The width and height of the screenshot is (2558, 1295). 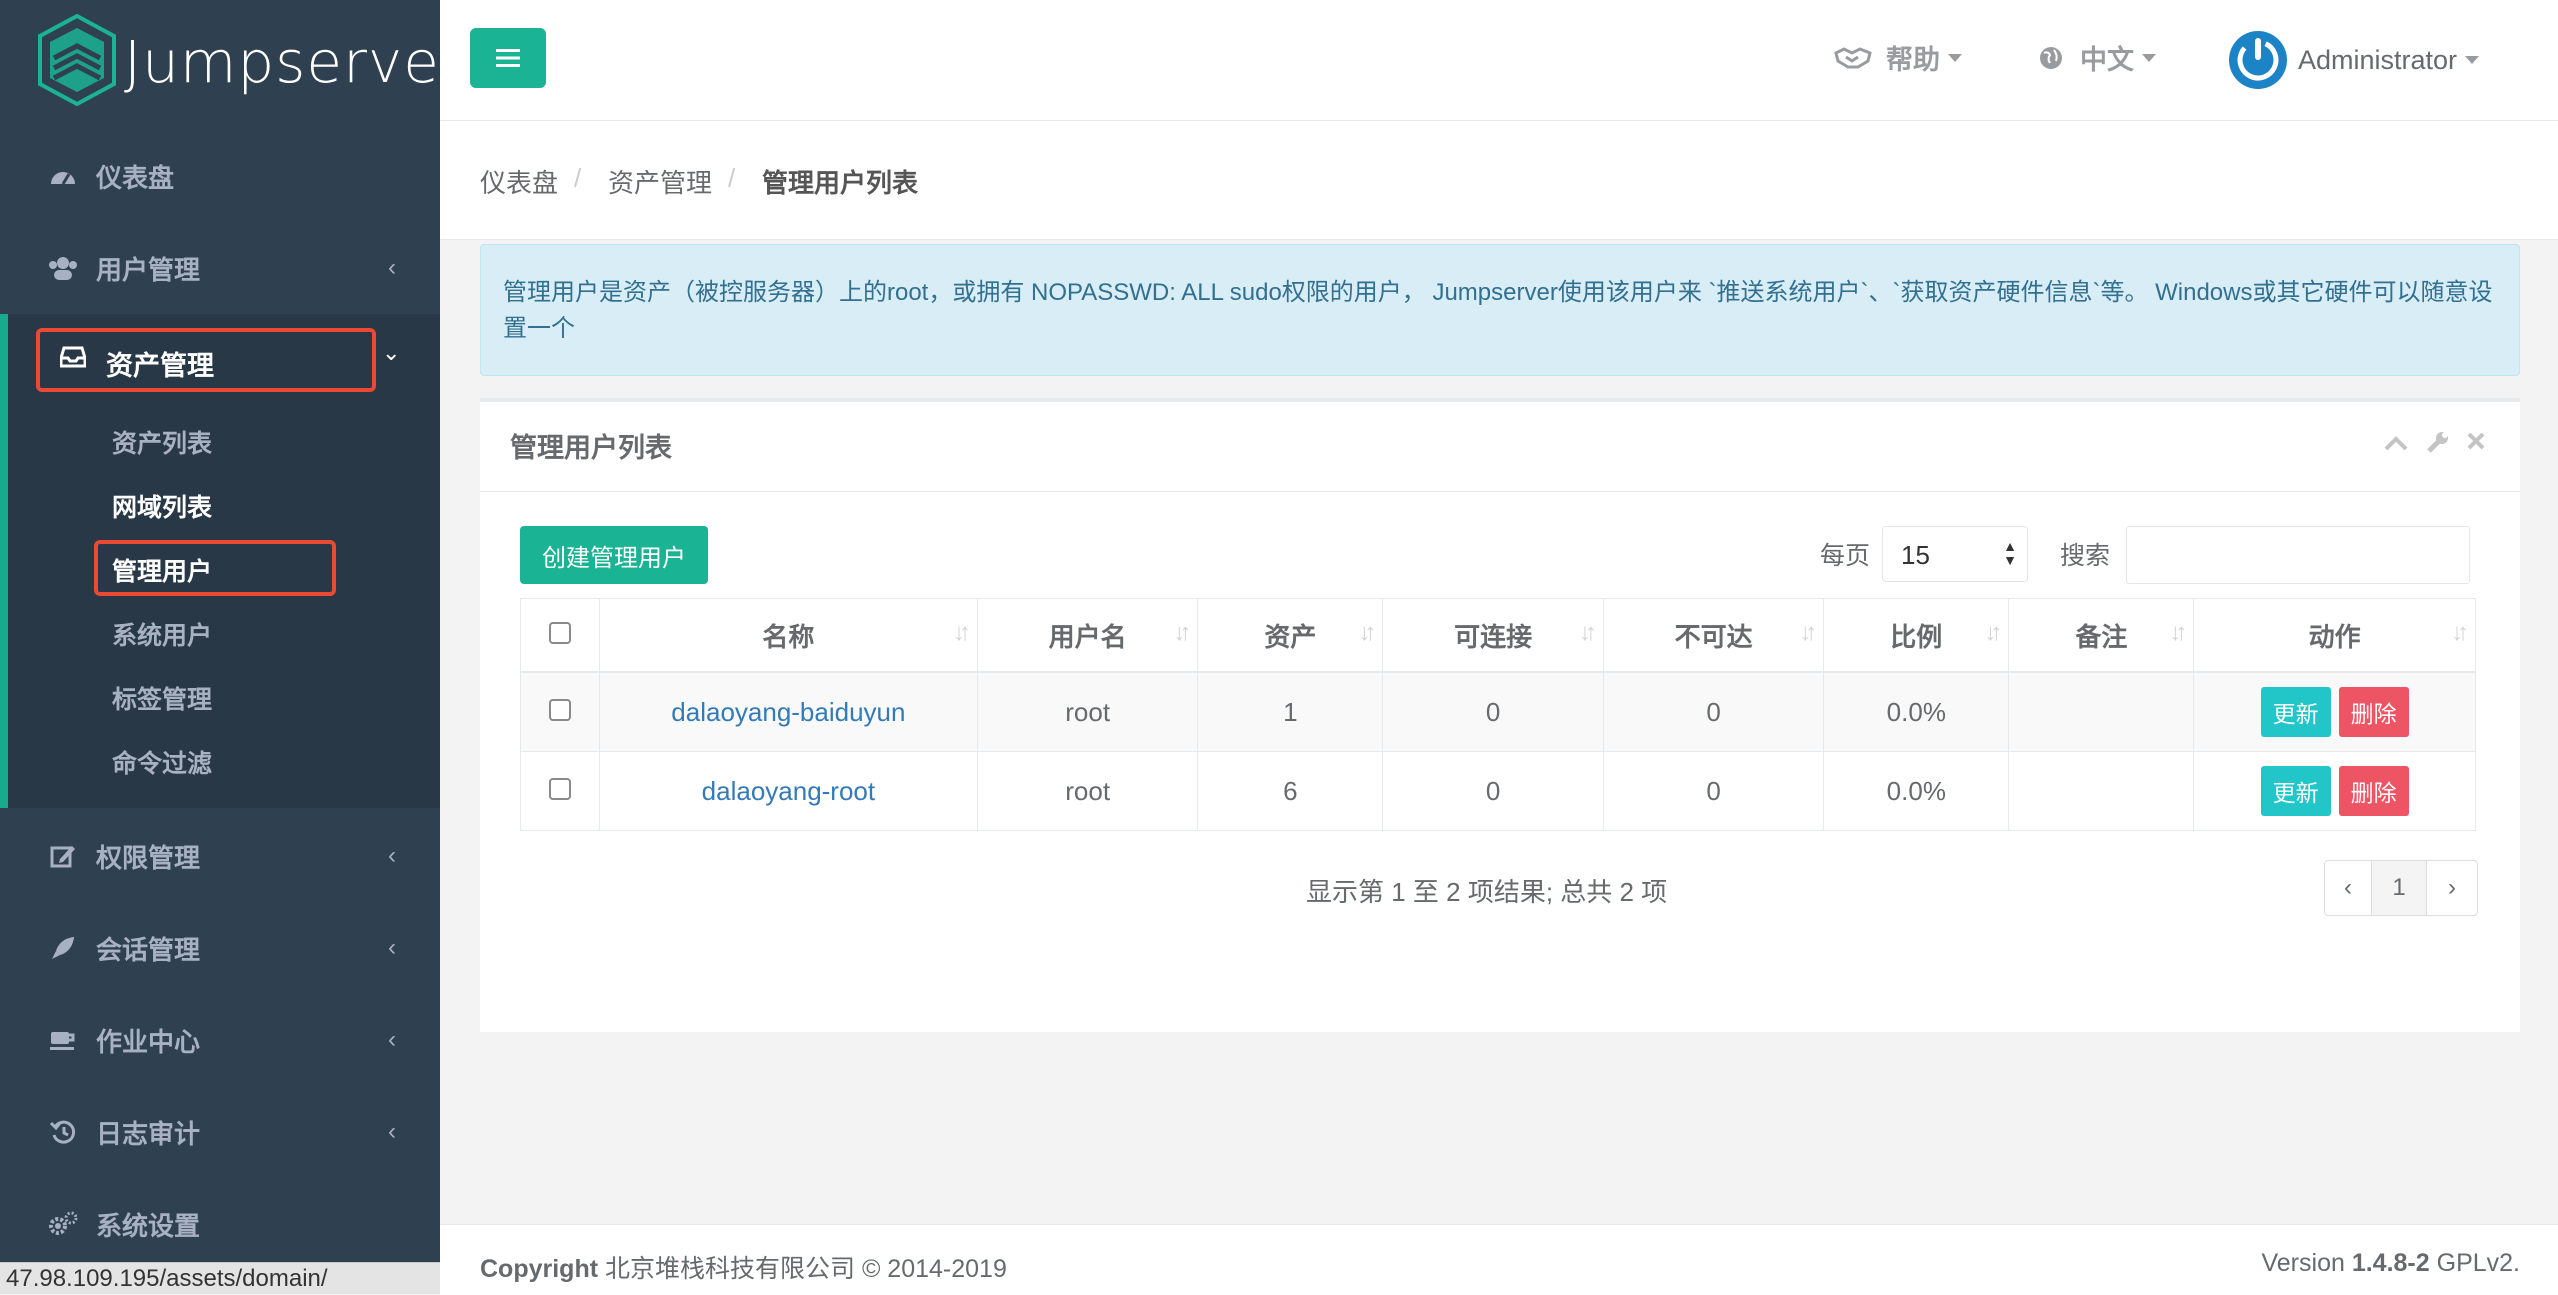 I want to click on menu-toggle-button, so click(x=508, y=58).